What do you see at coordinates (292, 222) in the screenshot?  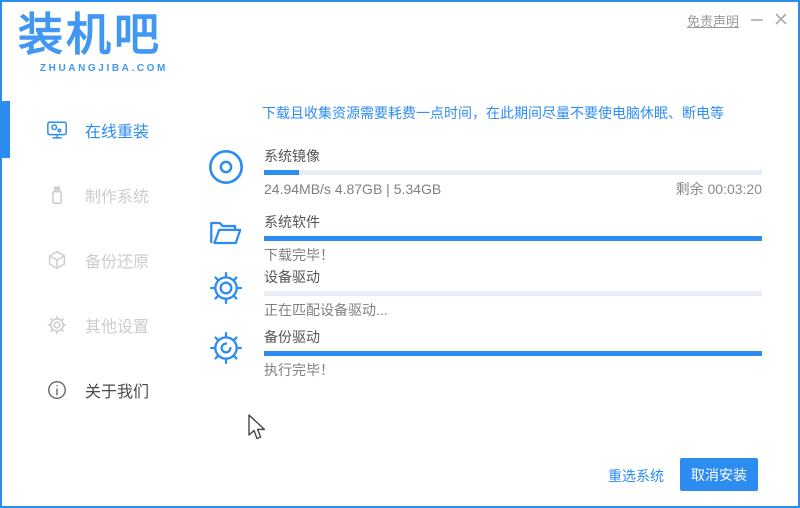 I see `task-title: 系统软件` at bounding box center [292, 222].